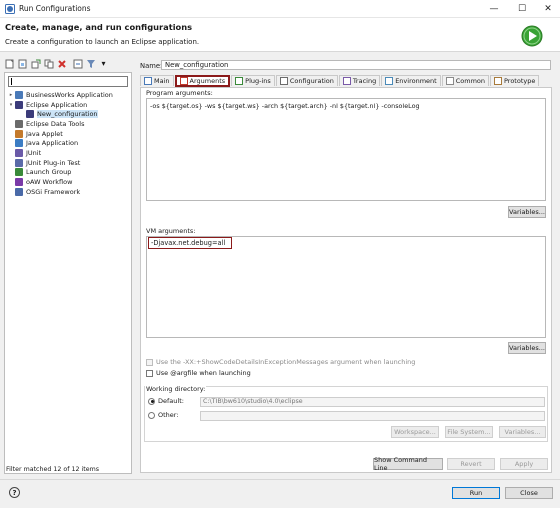 The height and width of the screenshot is (508, 560). Describe the element at coordinates (532, 36) in the screenshot. I see `run-icon` at that location.